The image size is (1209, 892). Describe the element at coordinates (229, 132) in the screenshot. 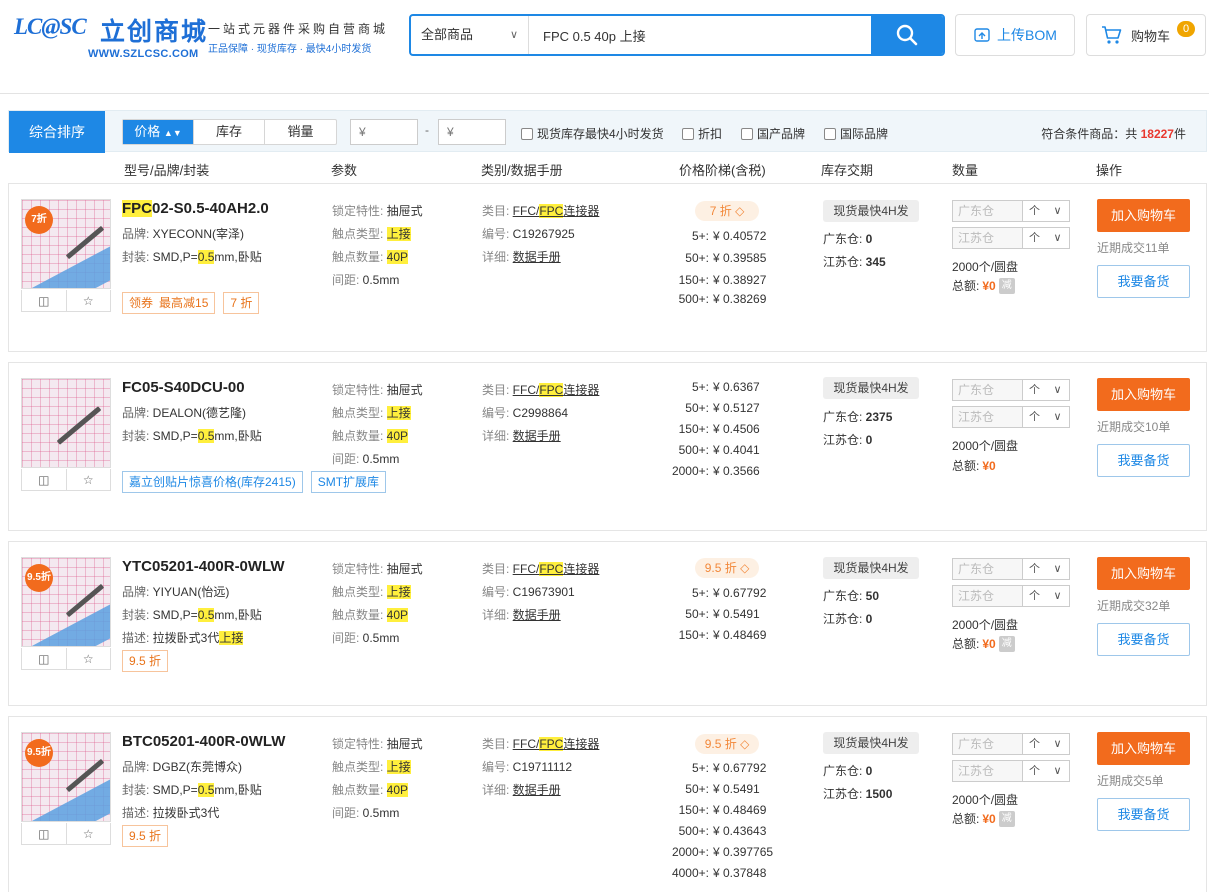

I see `sort-stock-button: 库存` at that location.